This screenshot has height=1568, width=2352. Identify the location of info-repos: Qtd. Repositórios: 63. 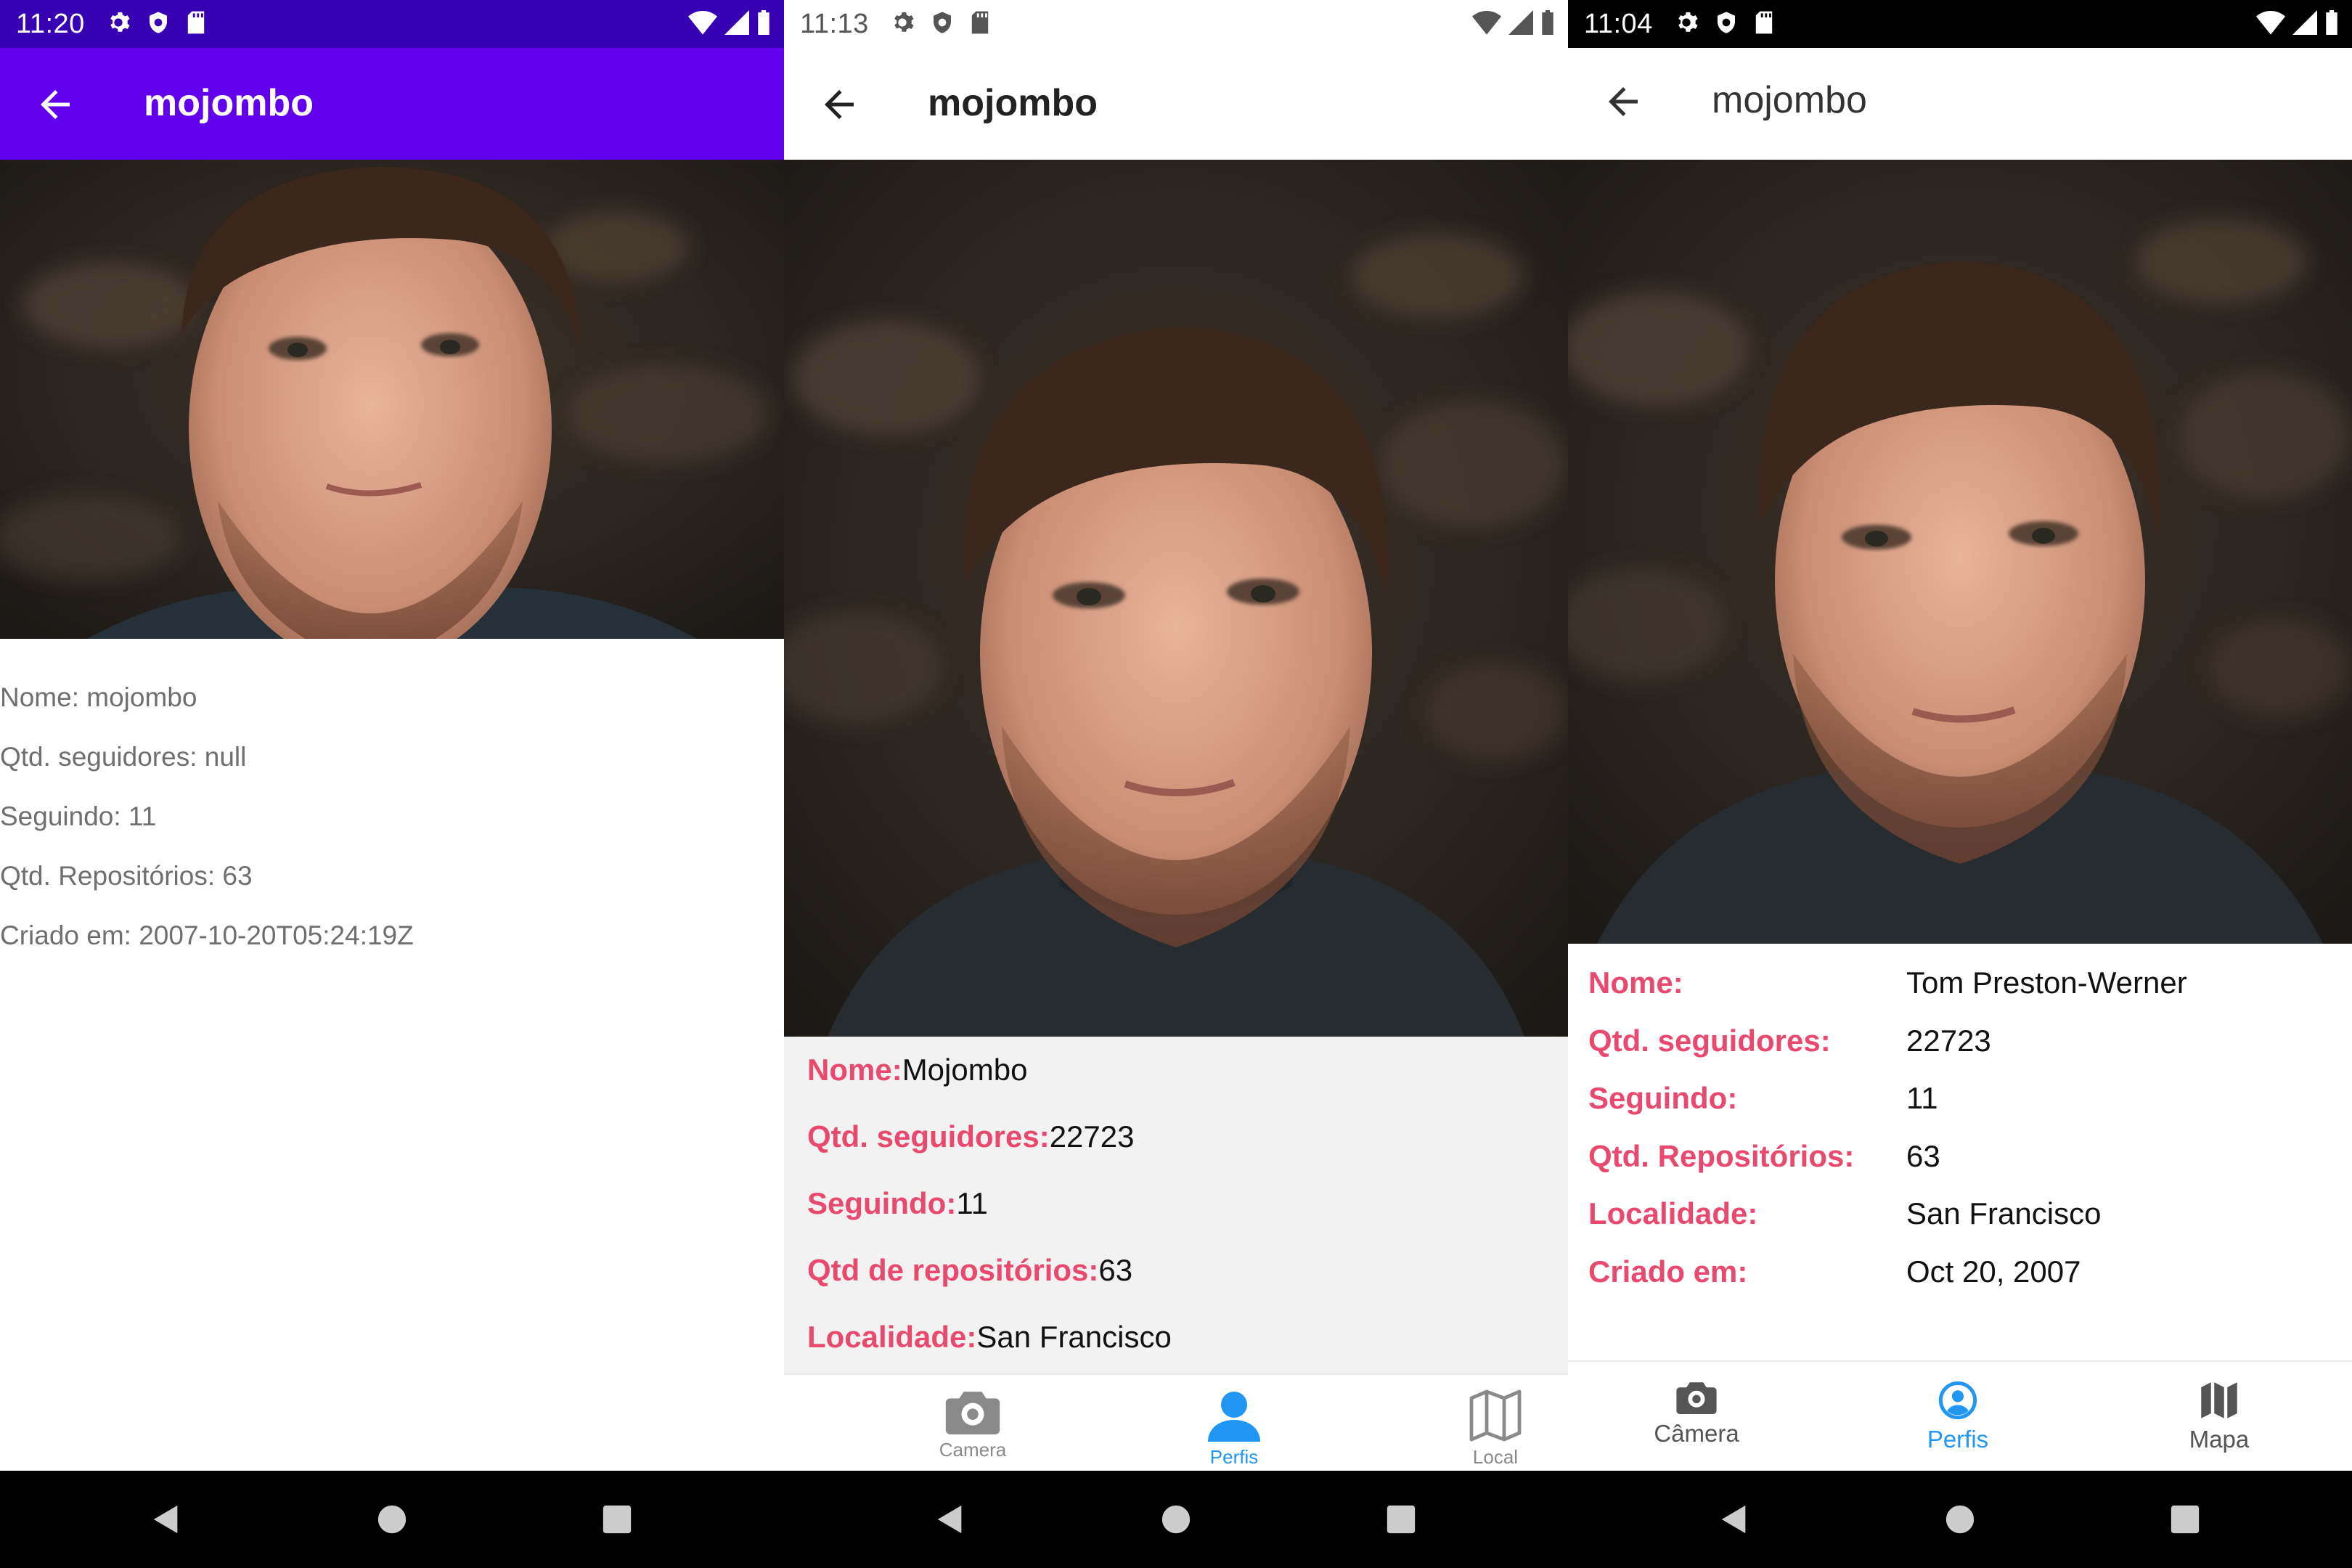
(126, 876).